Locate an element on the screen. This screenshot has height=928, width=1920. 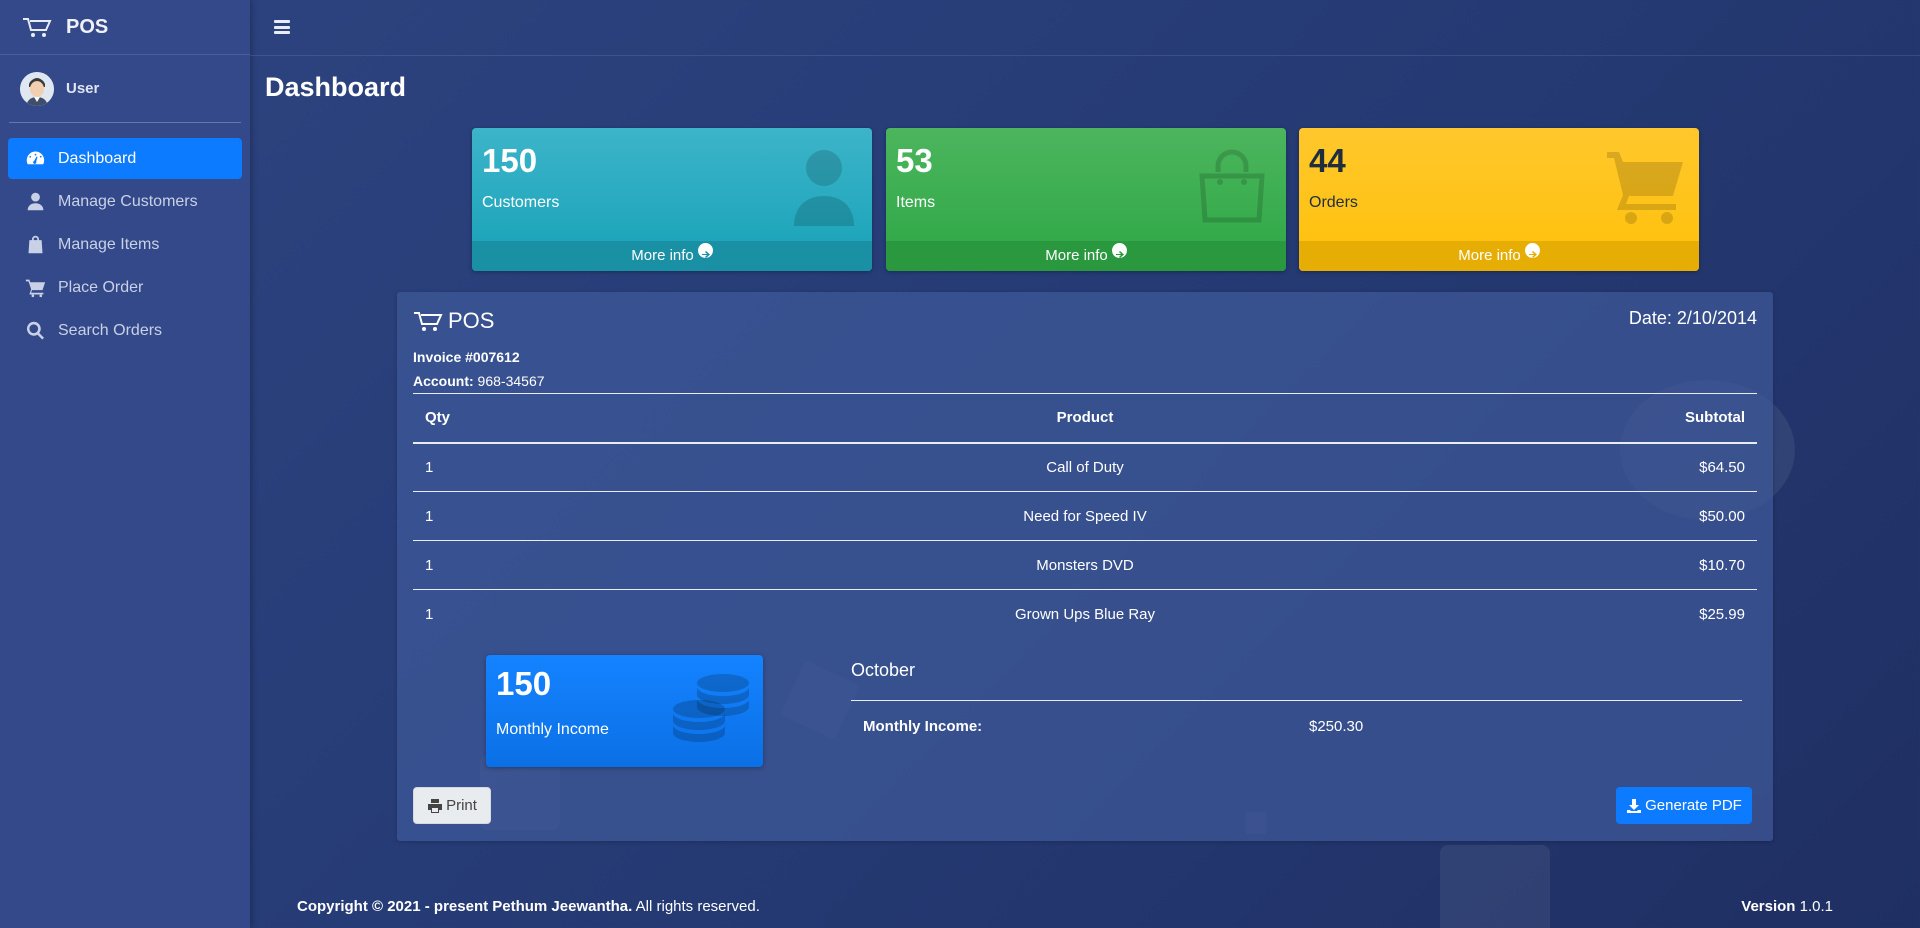
sidebar-item-search-orders: Search Orders is located at coordinates (125, 330).